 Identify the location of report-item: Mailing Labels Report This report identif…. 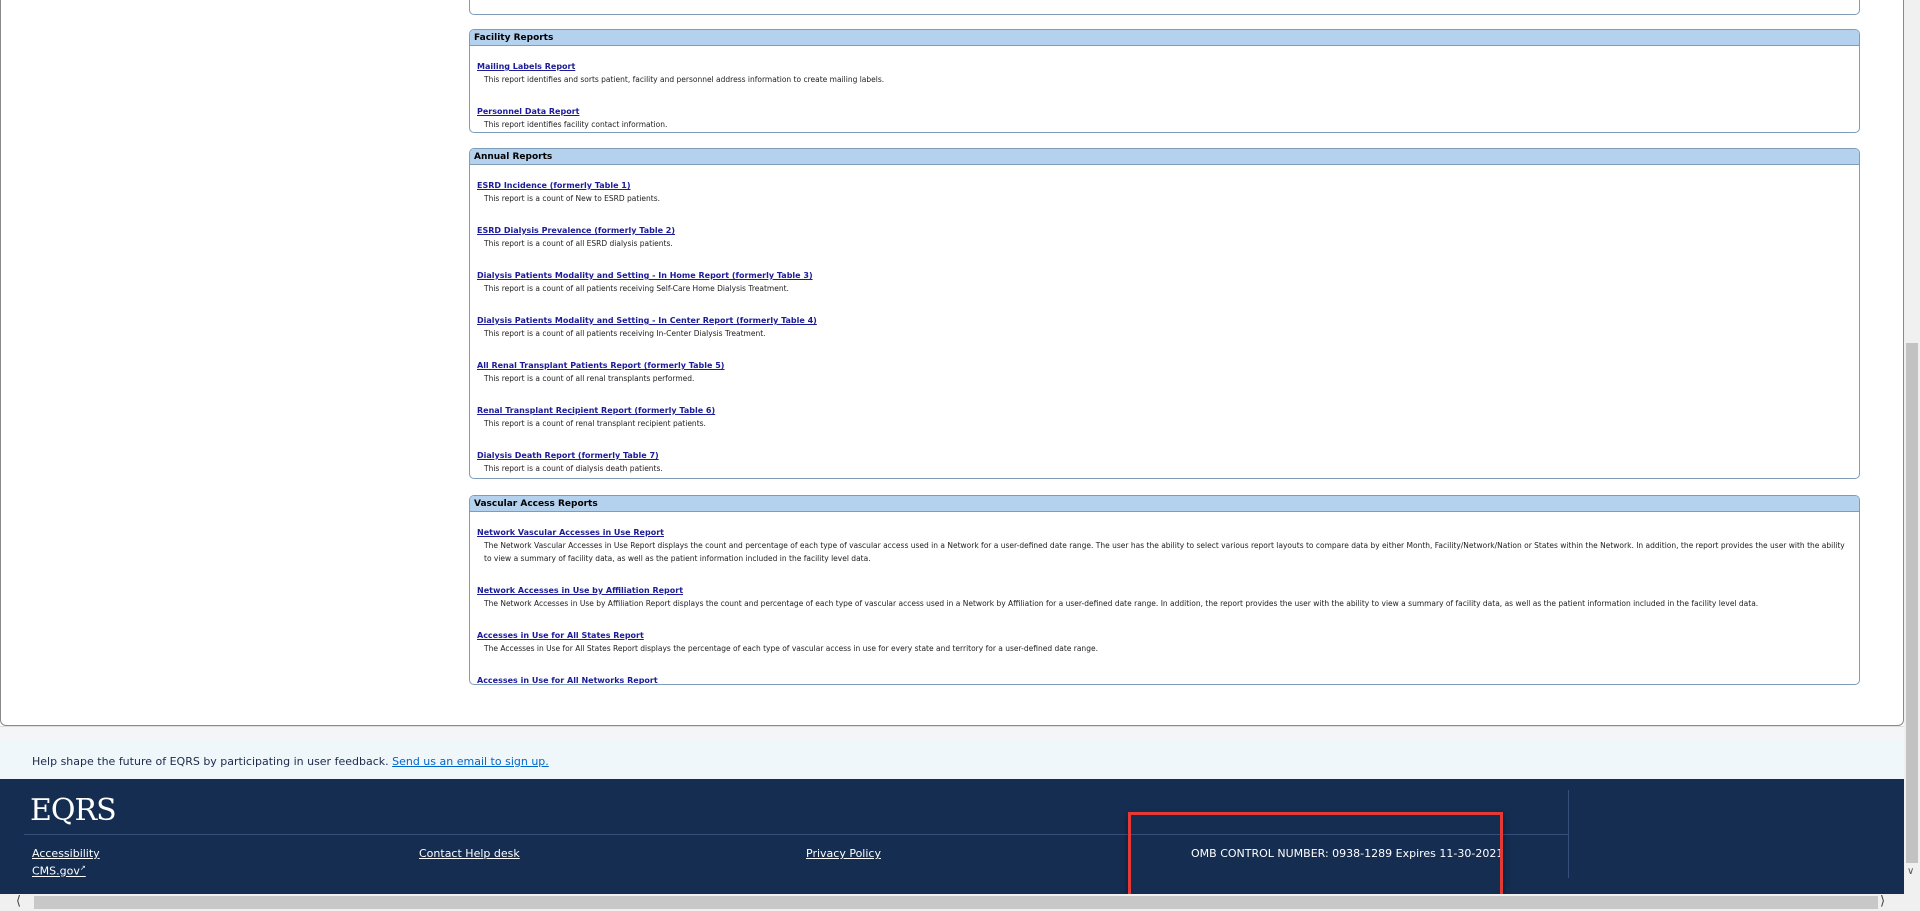
(1164, 70).